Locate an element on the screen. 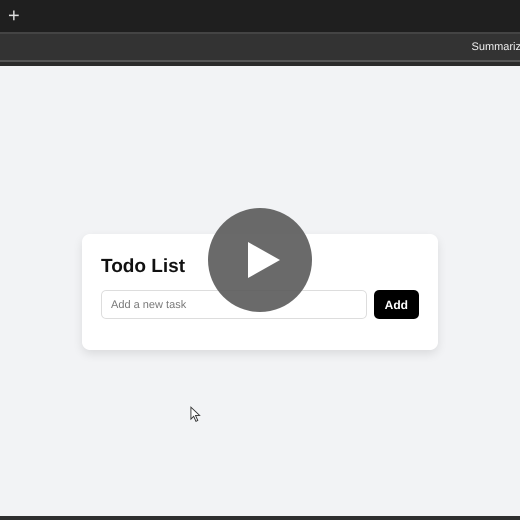  add-button: Add is located at coordinates (396, 304).